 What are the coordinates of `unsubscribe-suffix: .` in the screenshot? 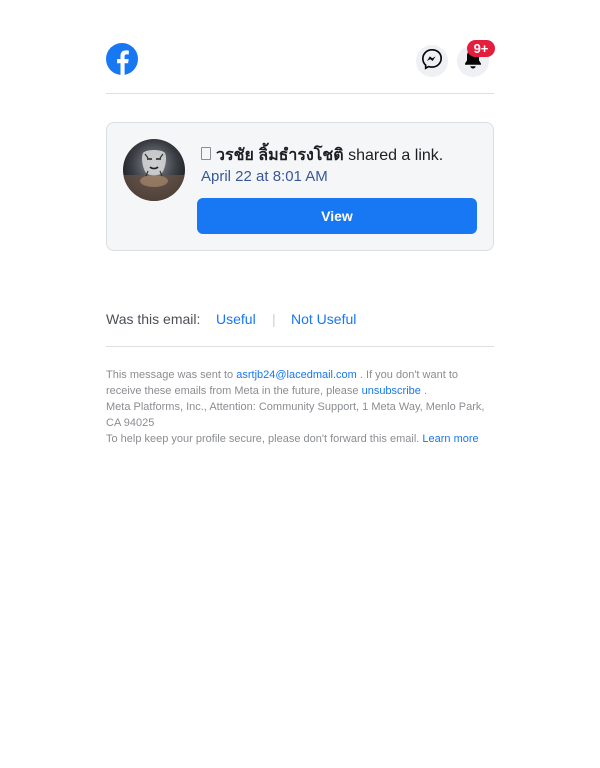 It's located at (425, 391).